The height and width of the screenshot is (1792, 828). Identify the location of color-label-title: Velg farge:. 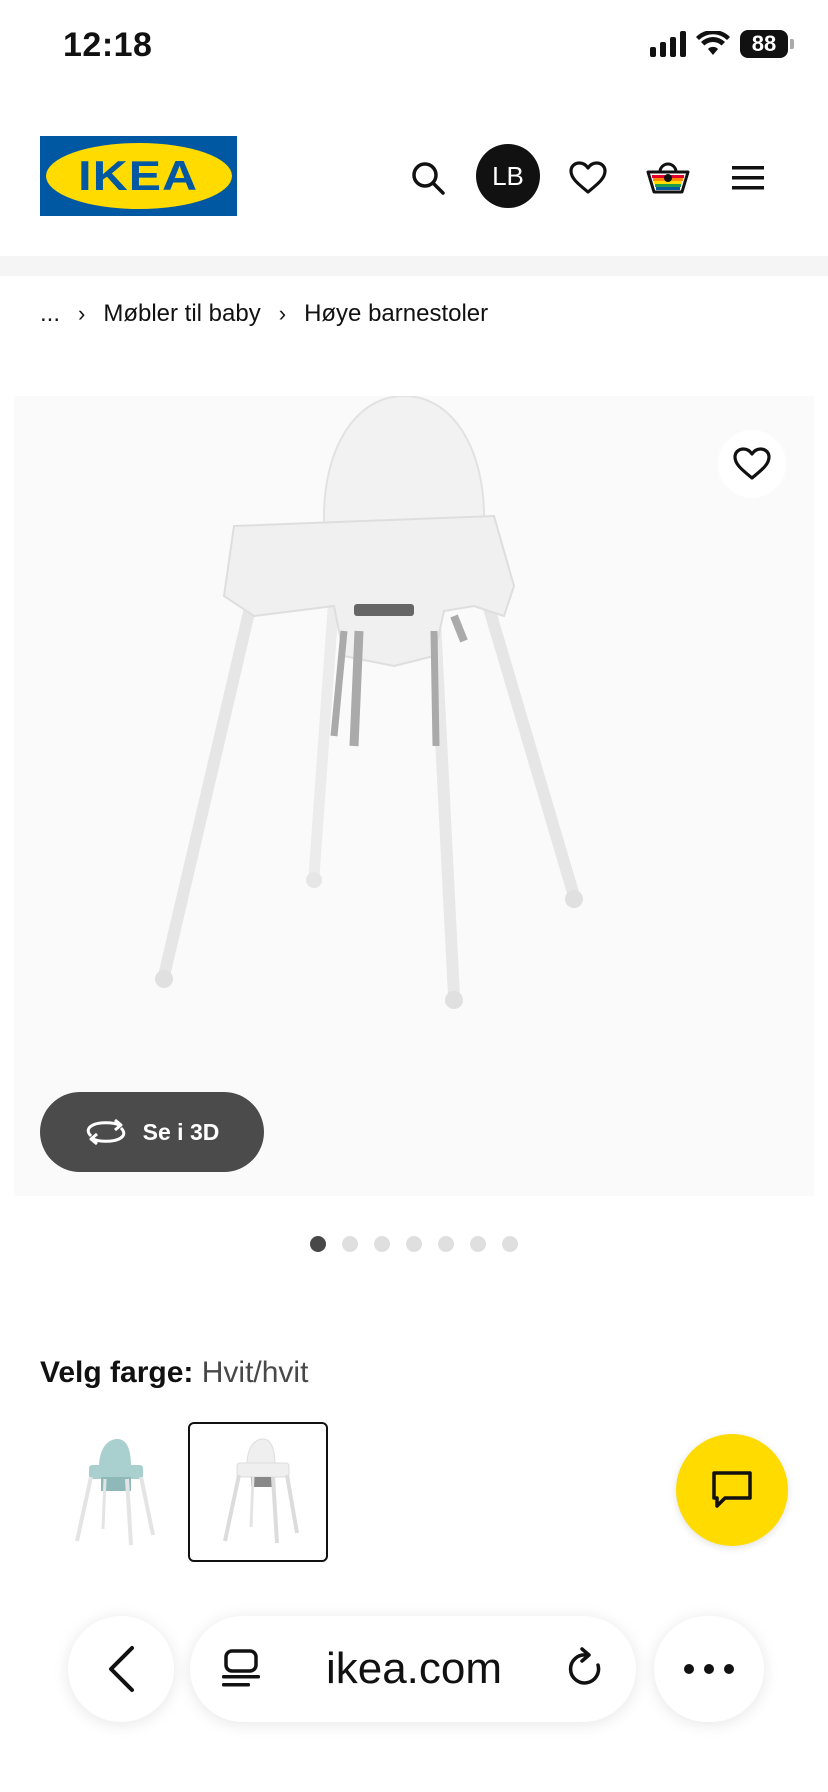
(117, 1372).